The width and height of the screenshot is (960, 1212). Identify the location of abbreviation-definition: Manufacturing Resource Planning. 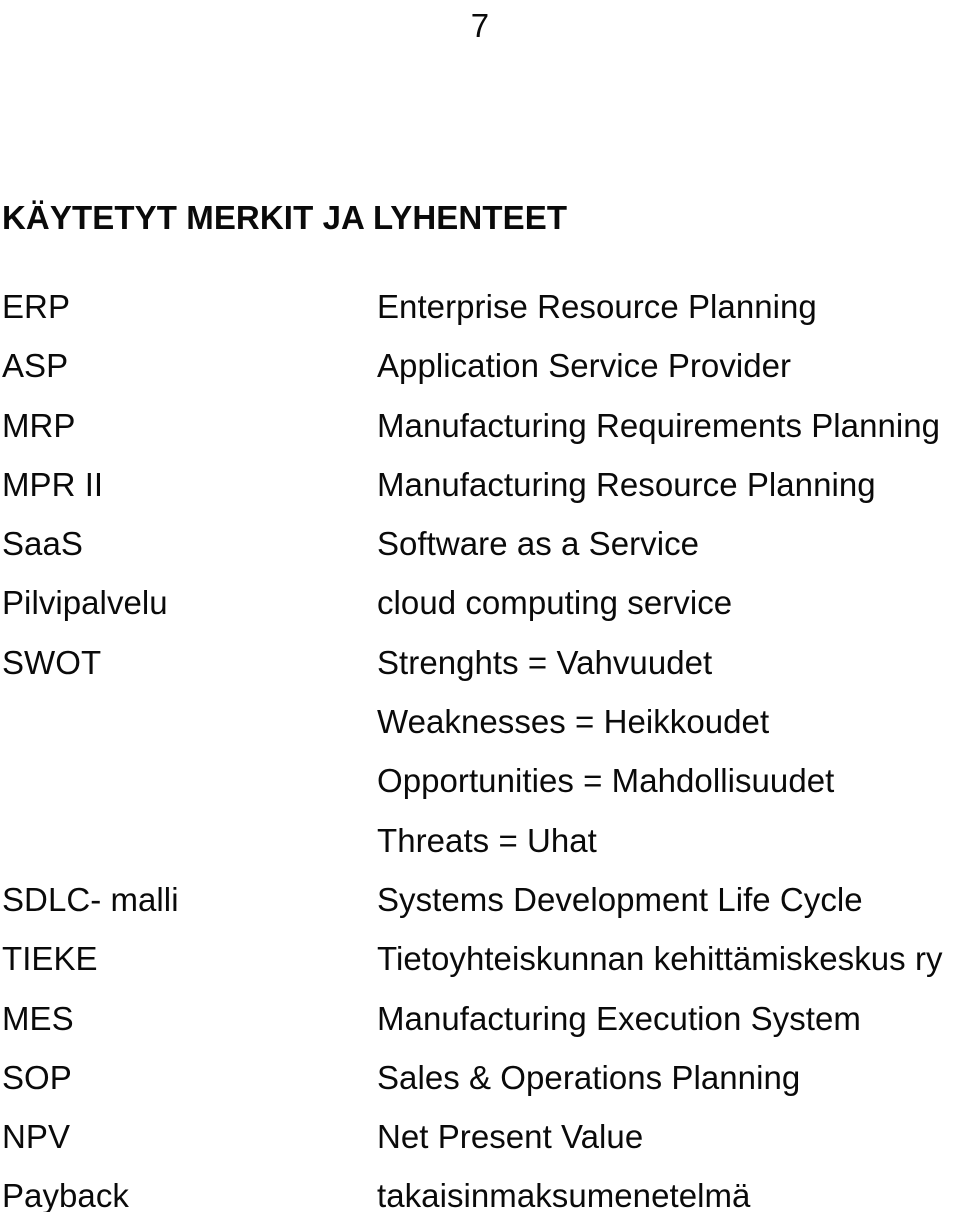
(626, 484).